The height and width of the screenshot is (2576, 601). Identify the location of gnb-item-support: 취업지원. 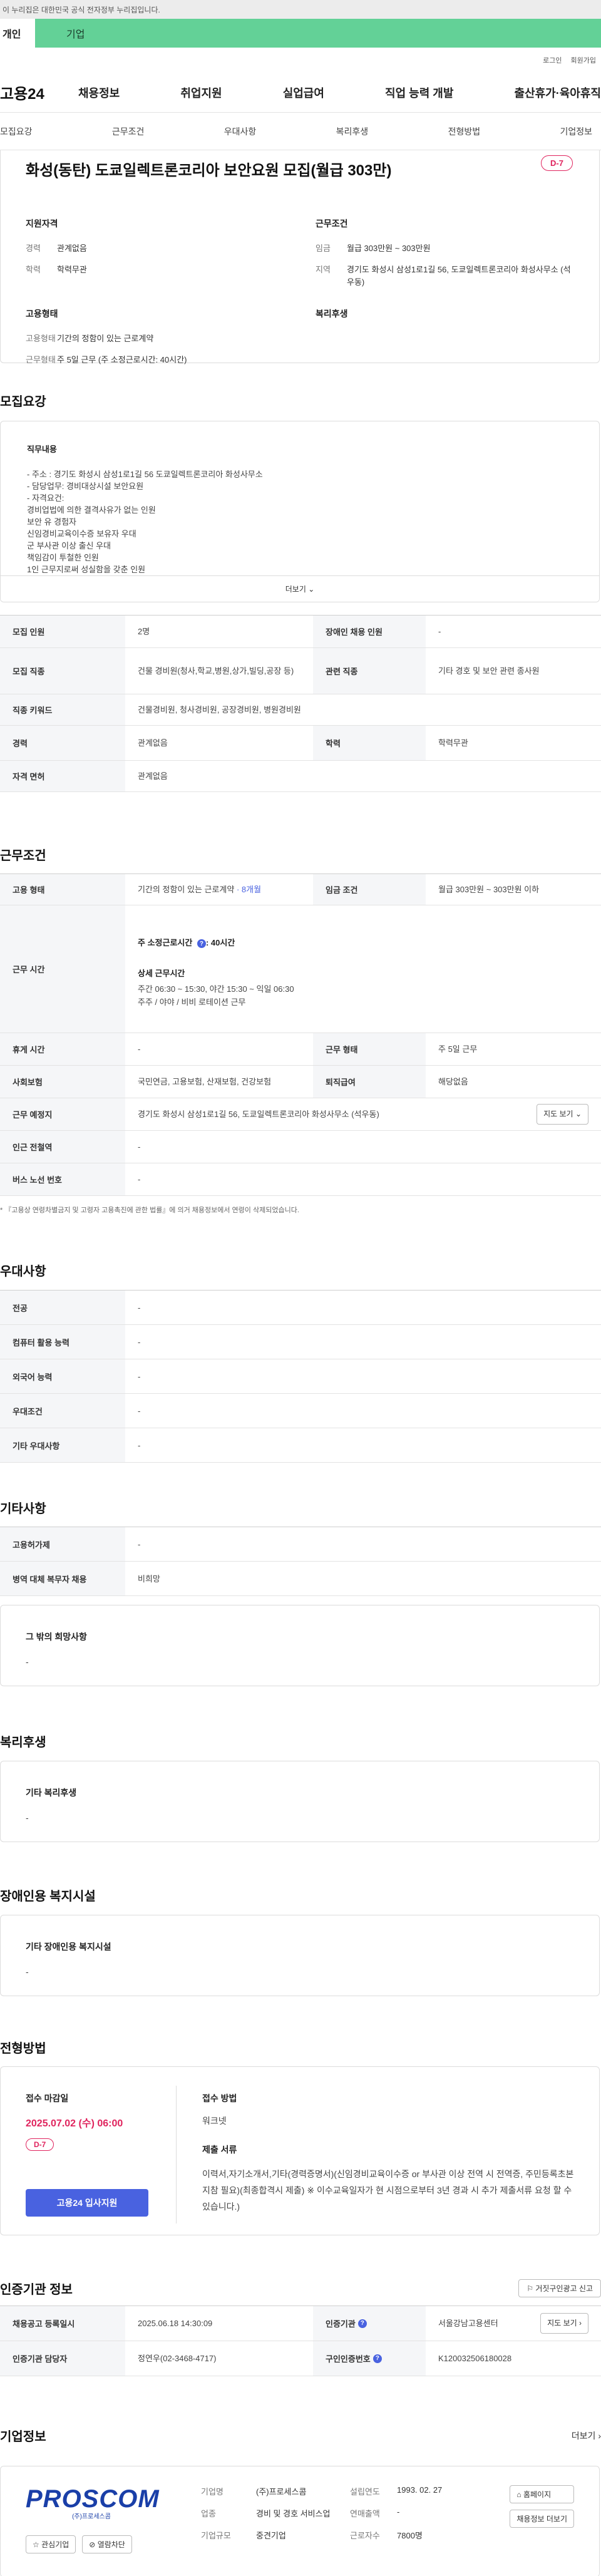
(201, 93).